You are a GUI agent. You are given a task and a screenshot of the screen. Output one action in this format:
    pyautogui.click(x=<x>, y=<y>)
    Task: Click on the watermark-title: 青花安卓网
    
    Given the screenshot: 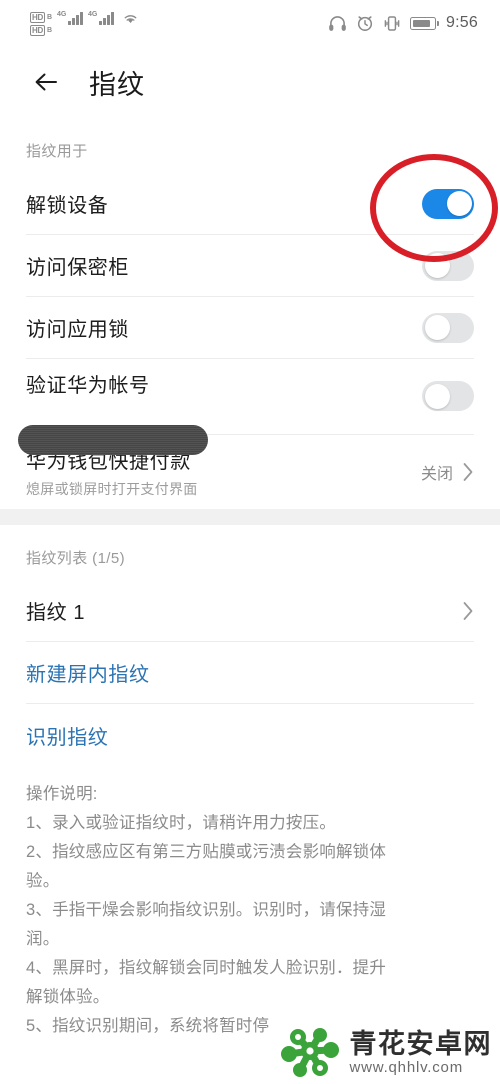 What is the action you would take?
    pyautogui.click(x=420, y=1044)
    